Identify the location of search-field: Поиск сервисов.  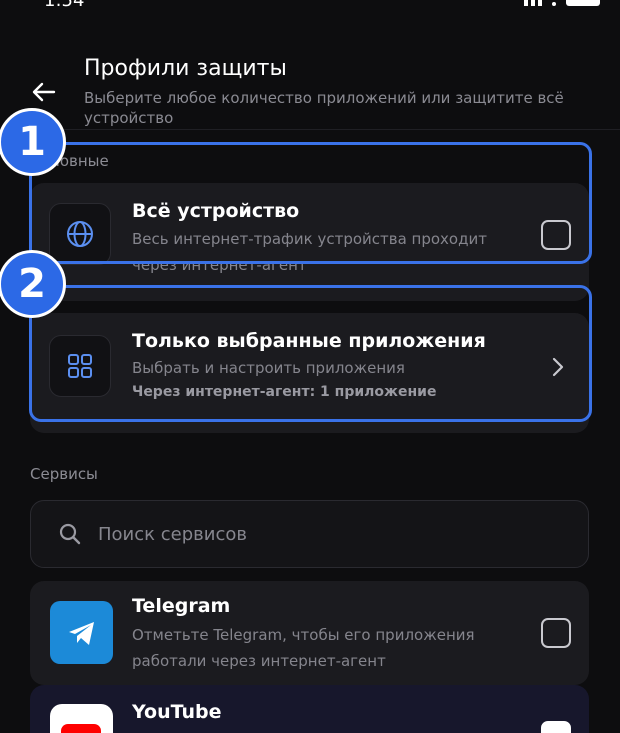
(309, 534).